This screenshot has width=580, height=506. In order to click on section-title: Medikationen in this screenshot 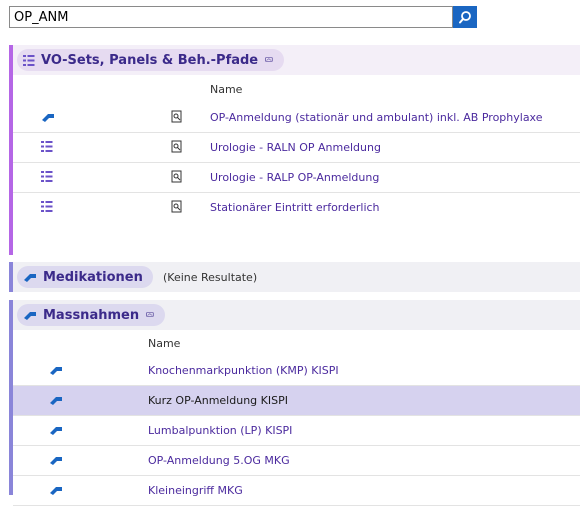, I will do `click(93, 277)`.